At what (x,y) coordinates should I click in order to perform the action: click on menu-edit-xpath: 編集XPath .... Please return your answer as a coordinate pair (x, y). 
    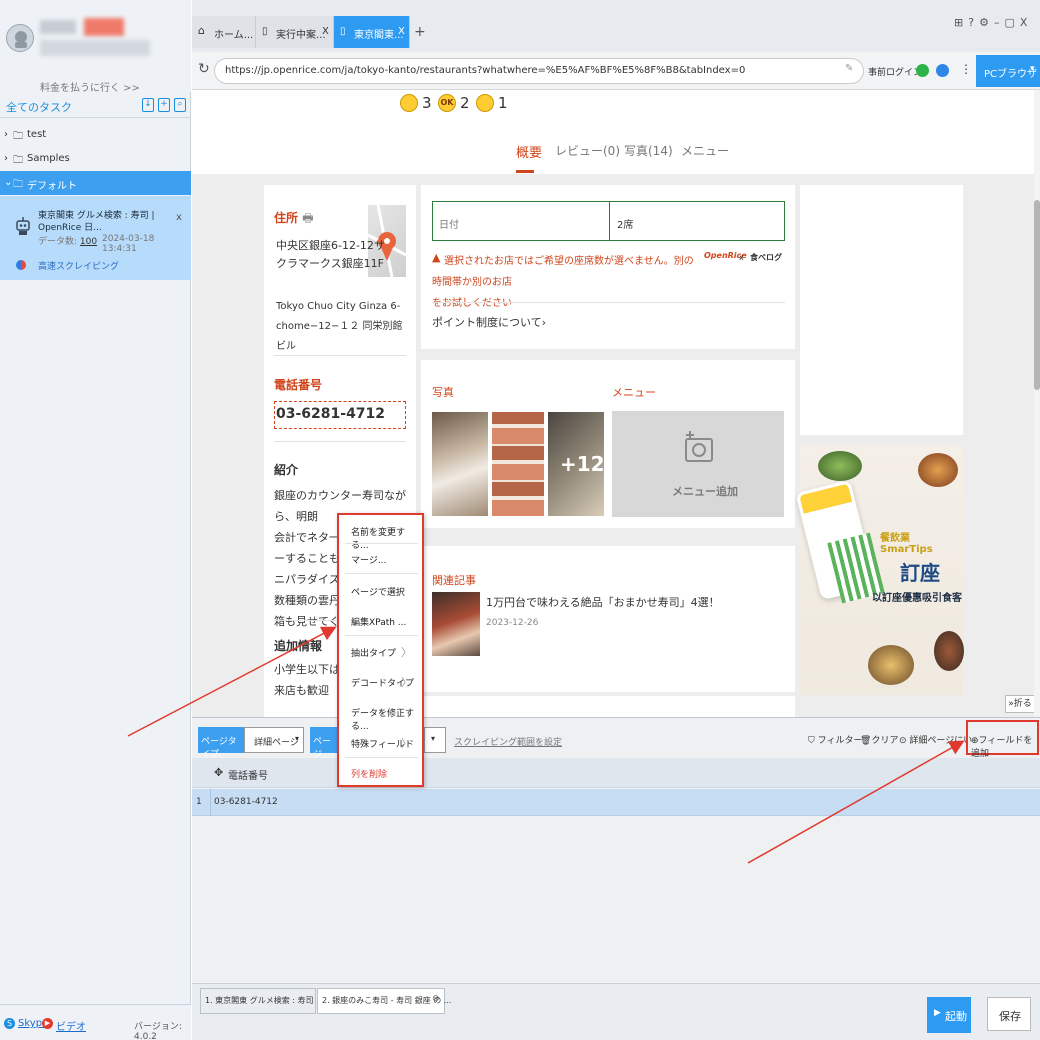
    Looking at the image, I should click on (378, 621).